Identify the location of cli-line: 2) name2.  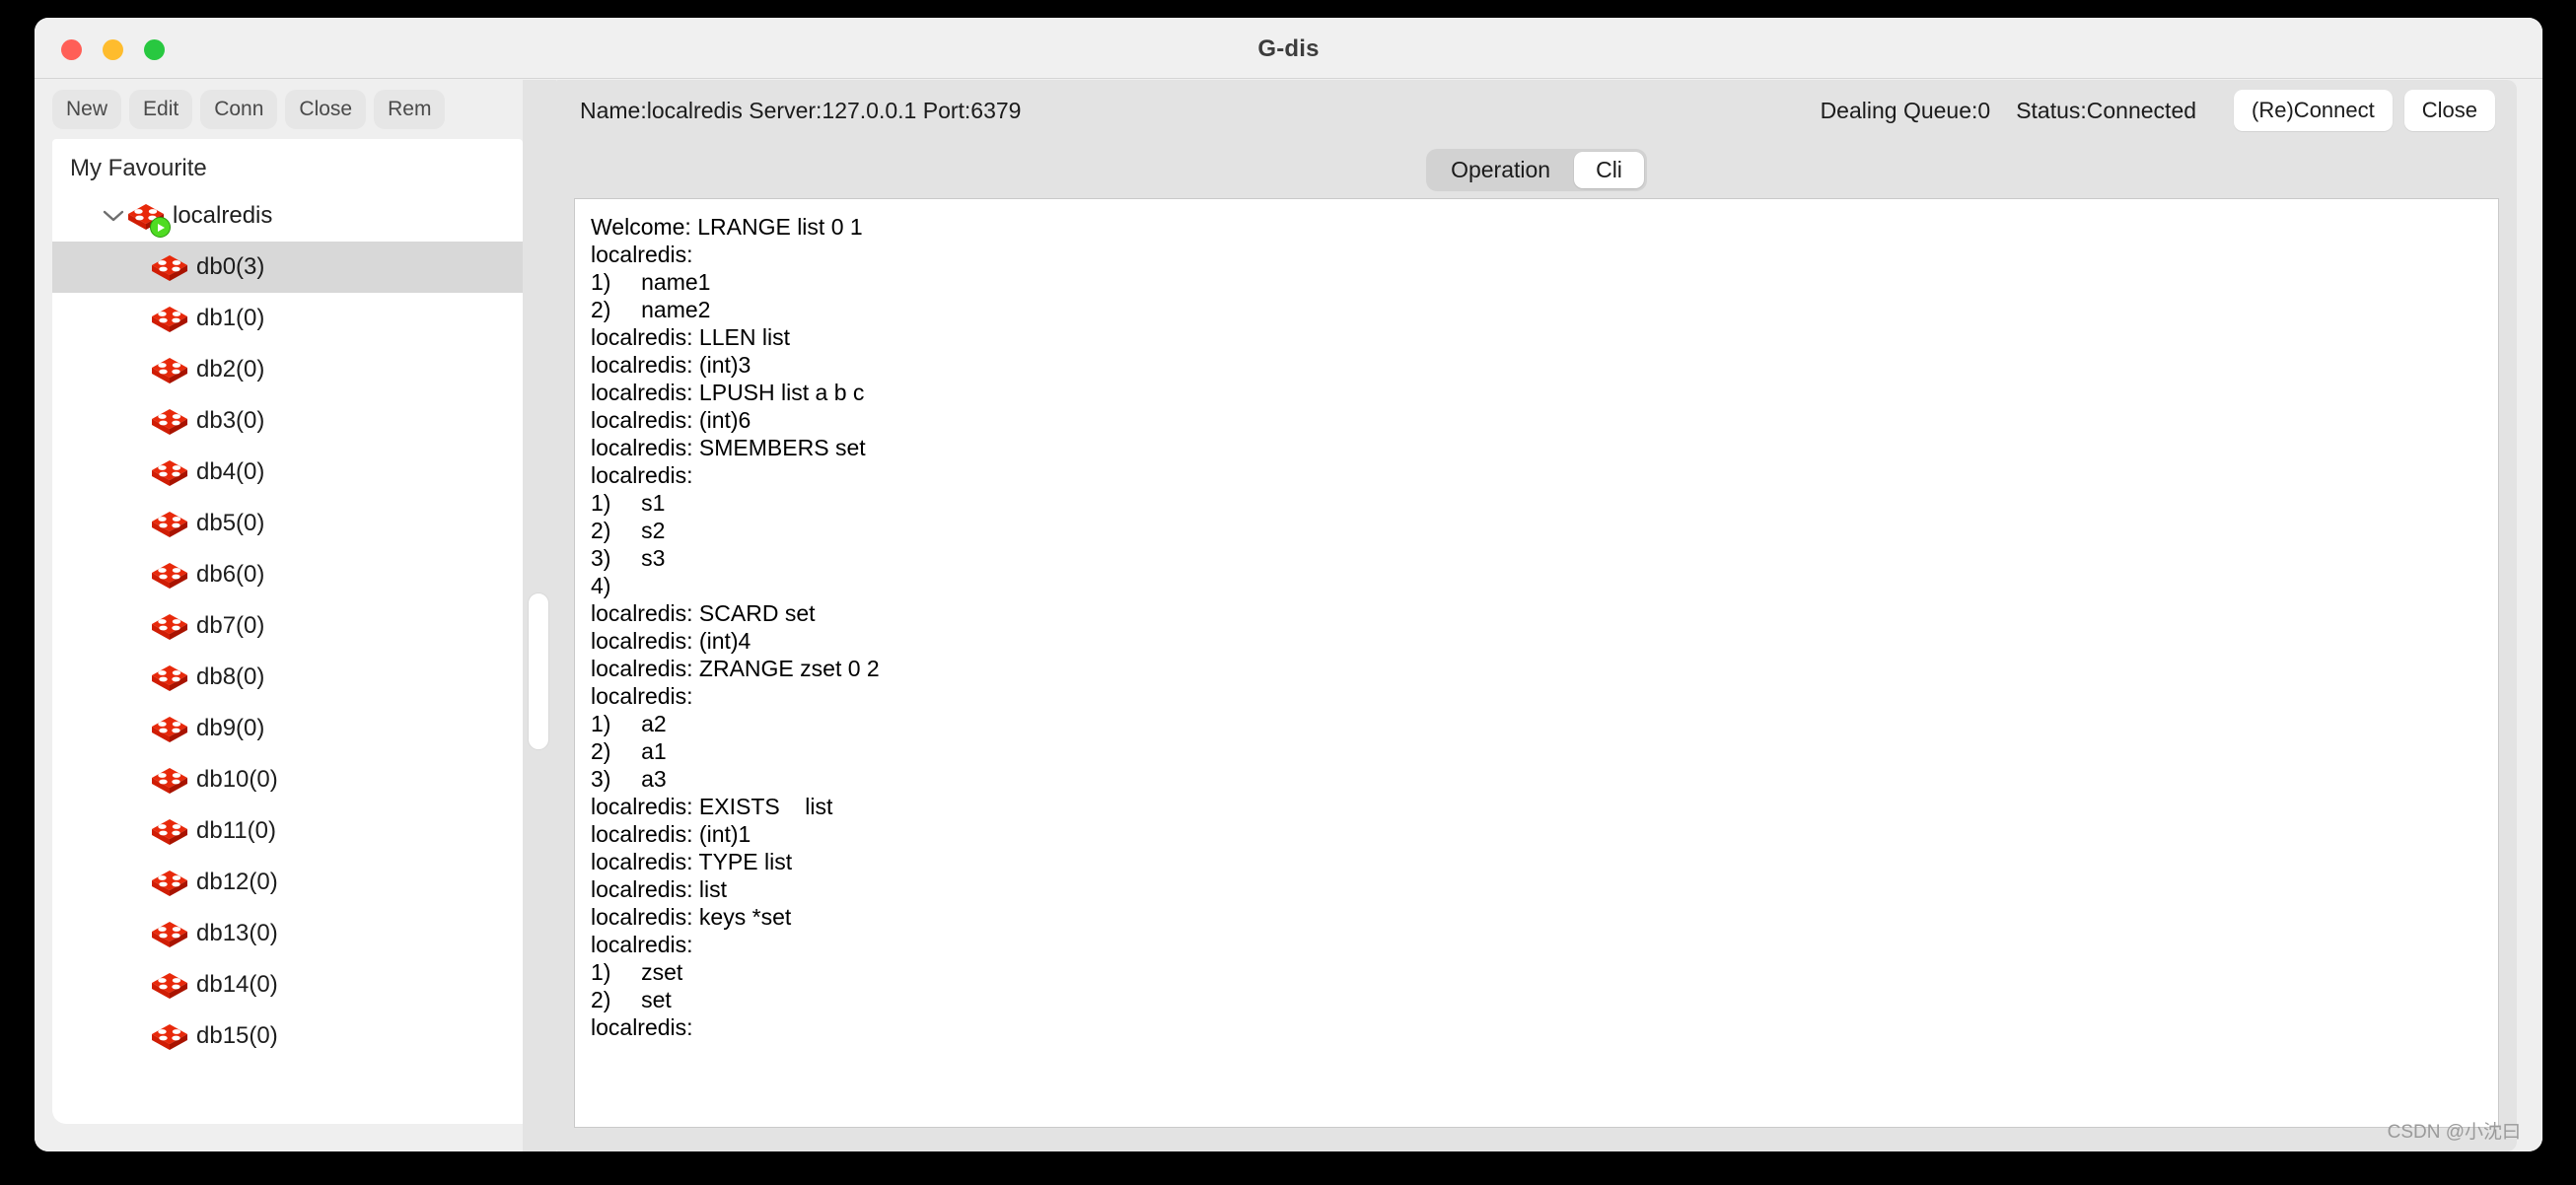
(651, 309).